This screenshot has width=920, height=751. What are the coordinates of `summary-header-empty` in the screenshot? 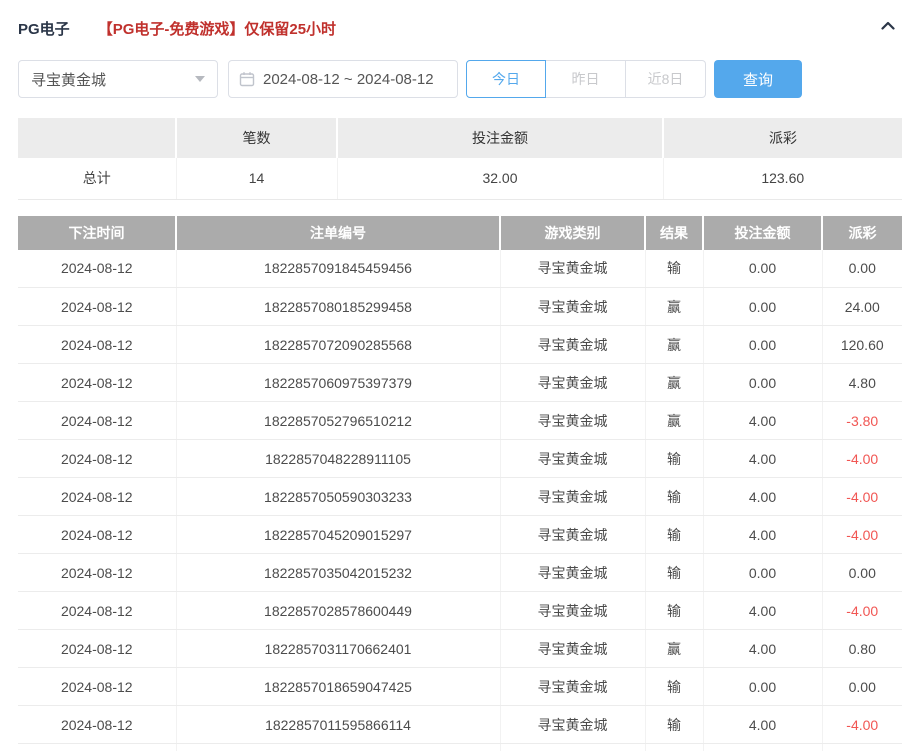 It's located at (97, 138).